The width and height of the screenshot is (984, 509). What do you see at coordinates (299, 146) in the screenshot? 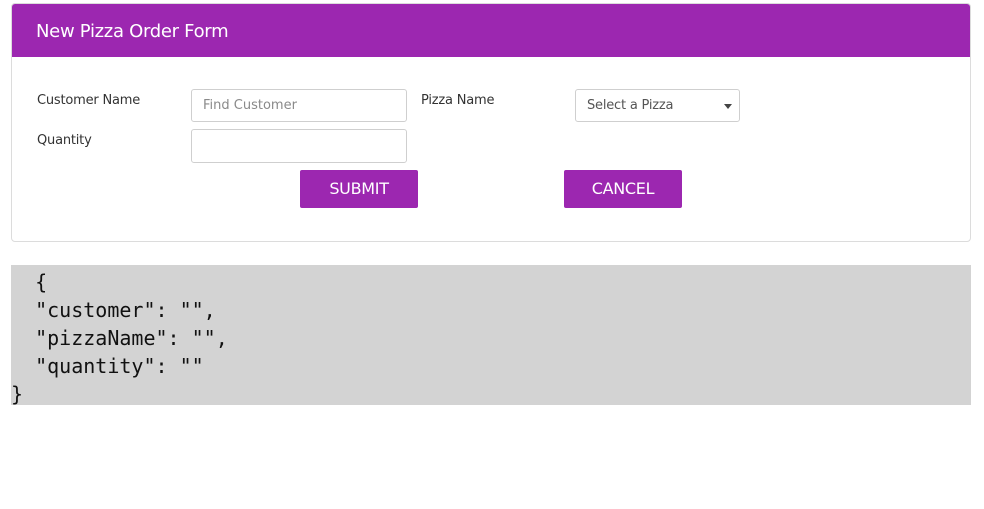
I see `quantity-input` at bounding box center [299, 146].